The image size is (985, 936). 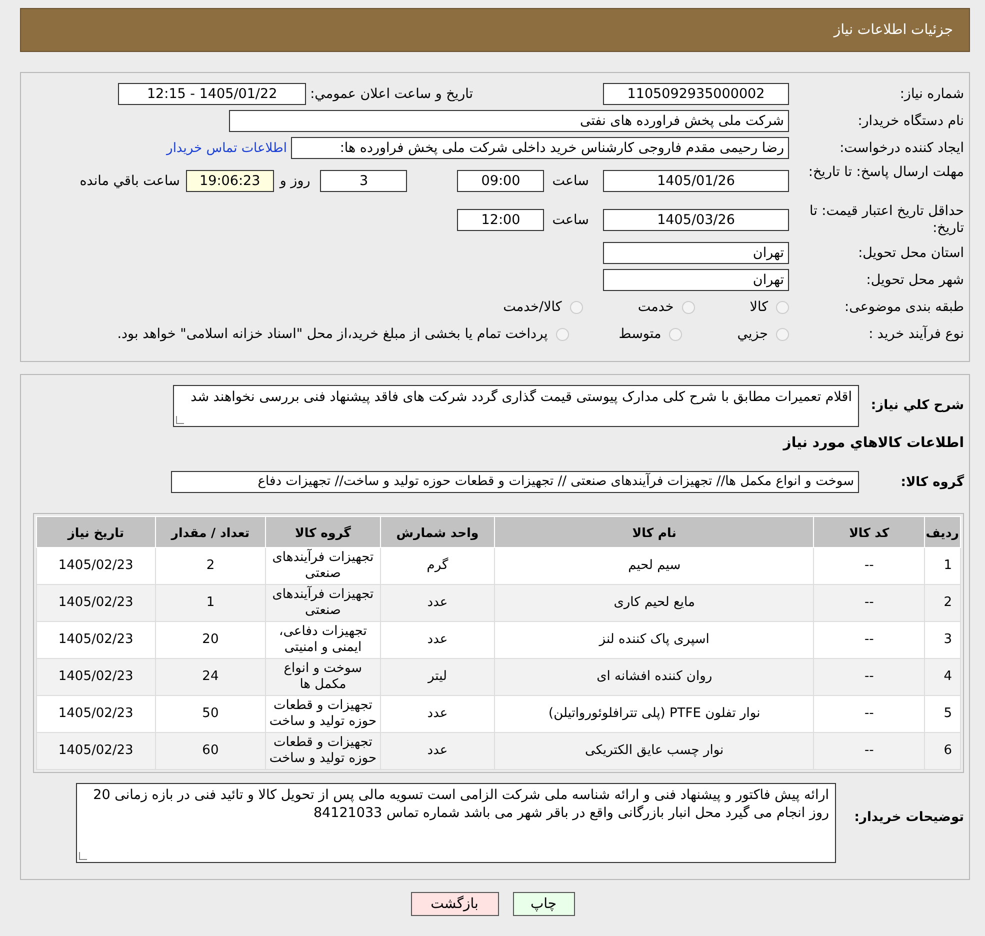 What do you see at coordinates (130, 181) in the screenshot?
I see `field-label: ساعت باقي مانده` at bounding box center [130, 181].